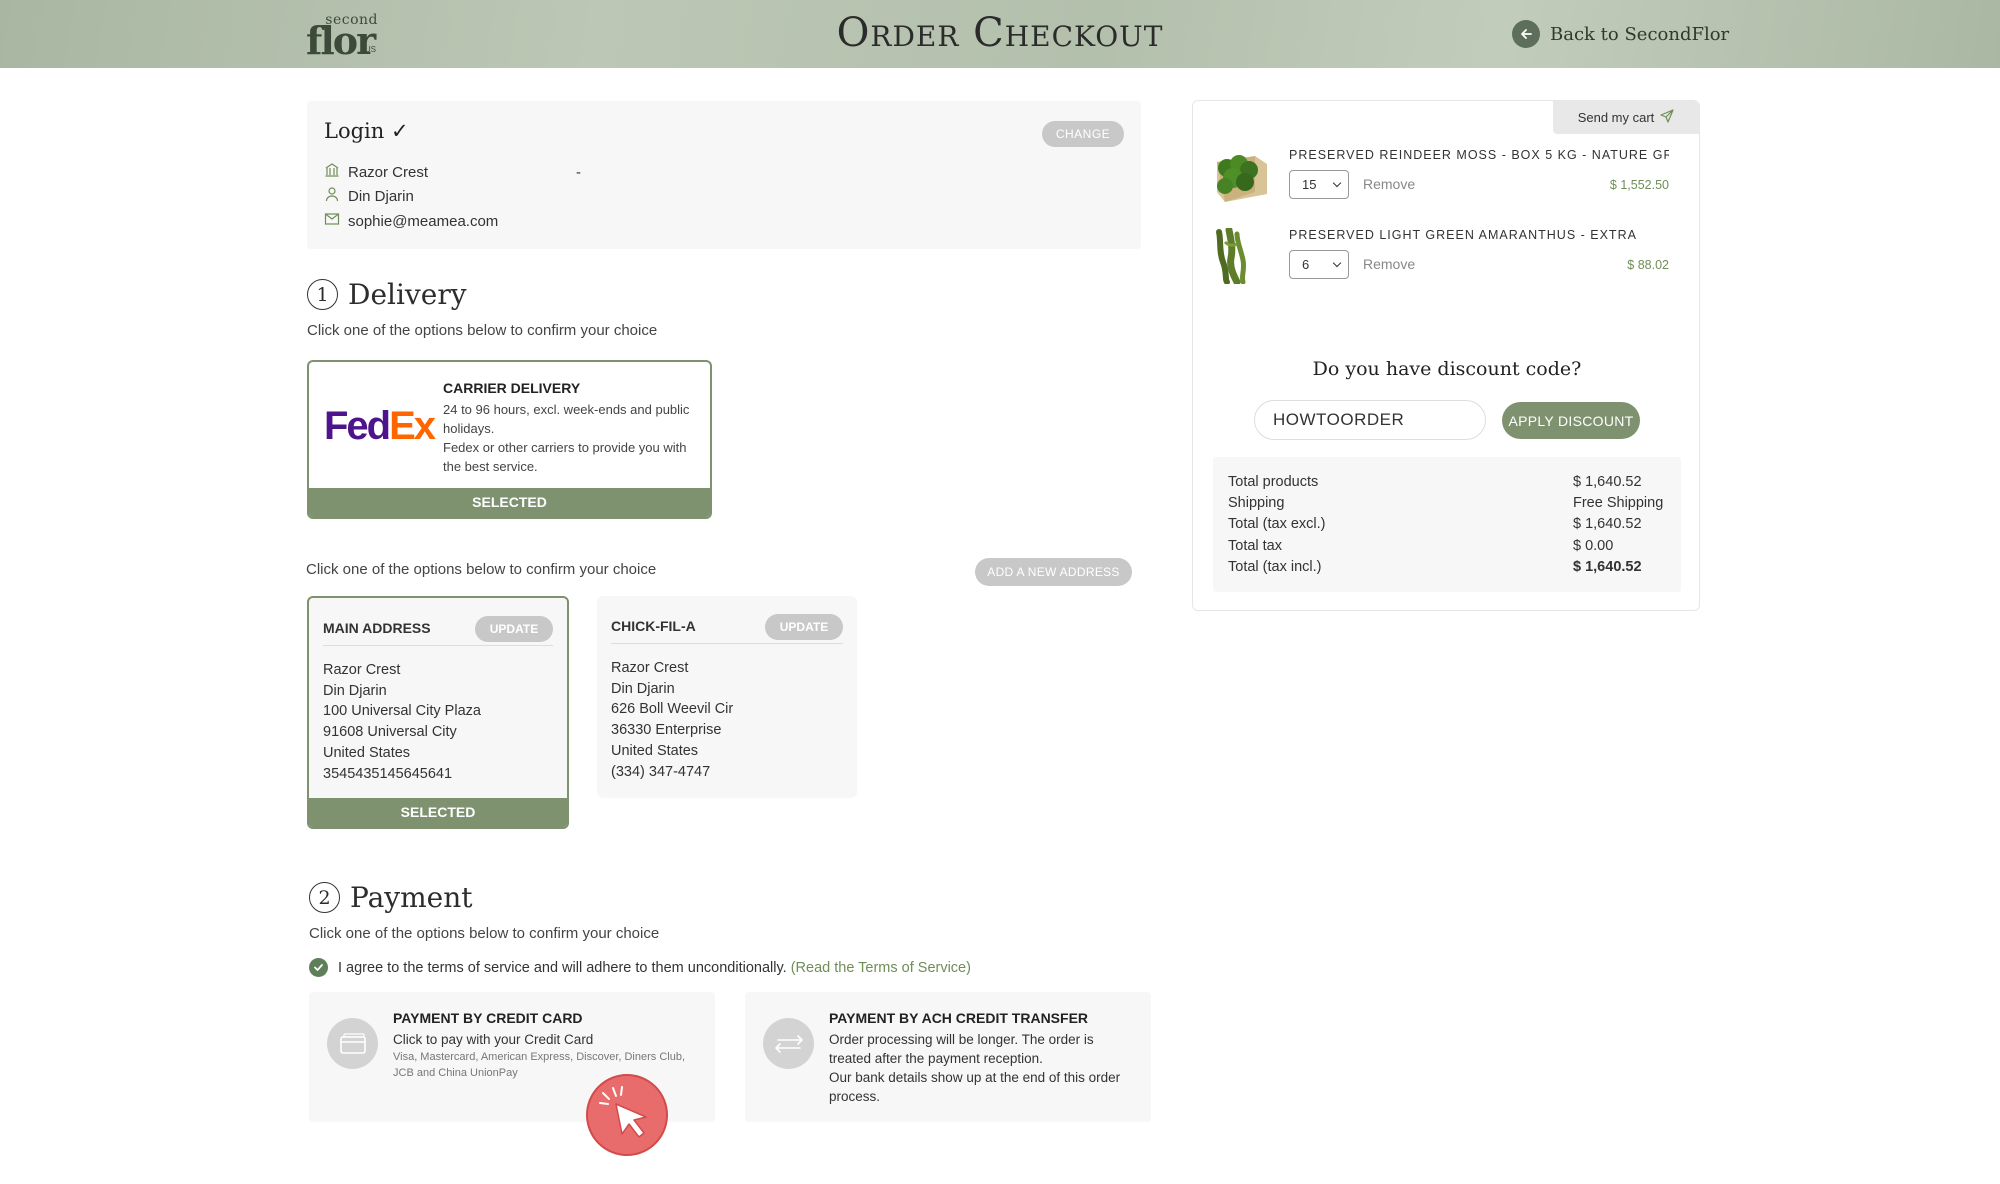 Image resolution: width=2000 pixels, height=1184 pixels. I want to click on paper-plane-icon, so click(1667, 117).